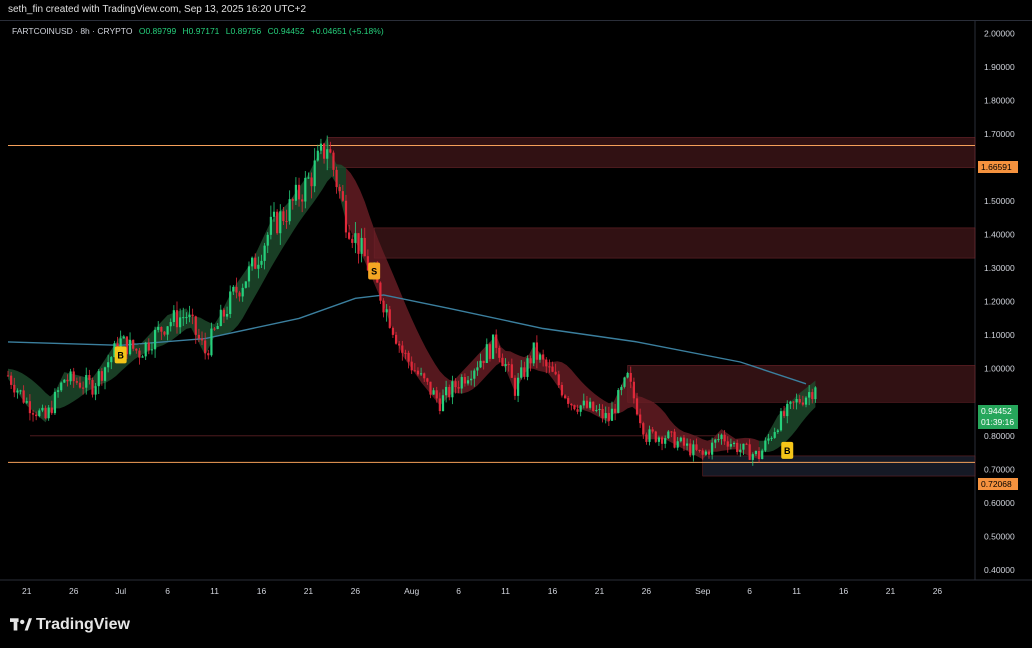 Image resolution: width=1032 pixels, height=648 pixels. What do you see at coordinates (201, 31) in the screenshot?
I see `high-value: H0.97171` at bounding box center [201, 31].